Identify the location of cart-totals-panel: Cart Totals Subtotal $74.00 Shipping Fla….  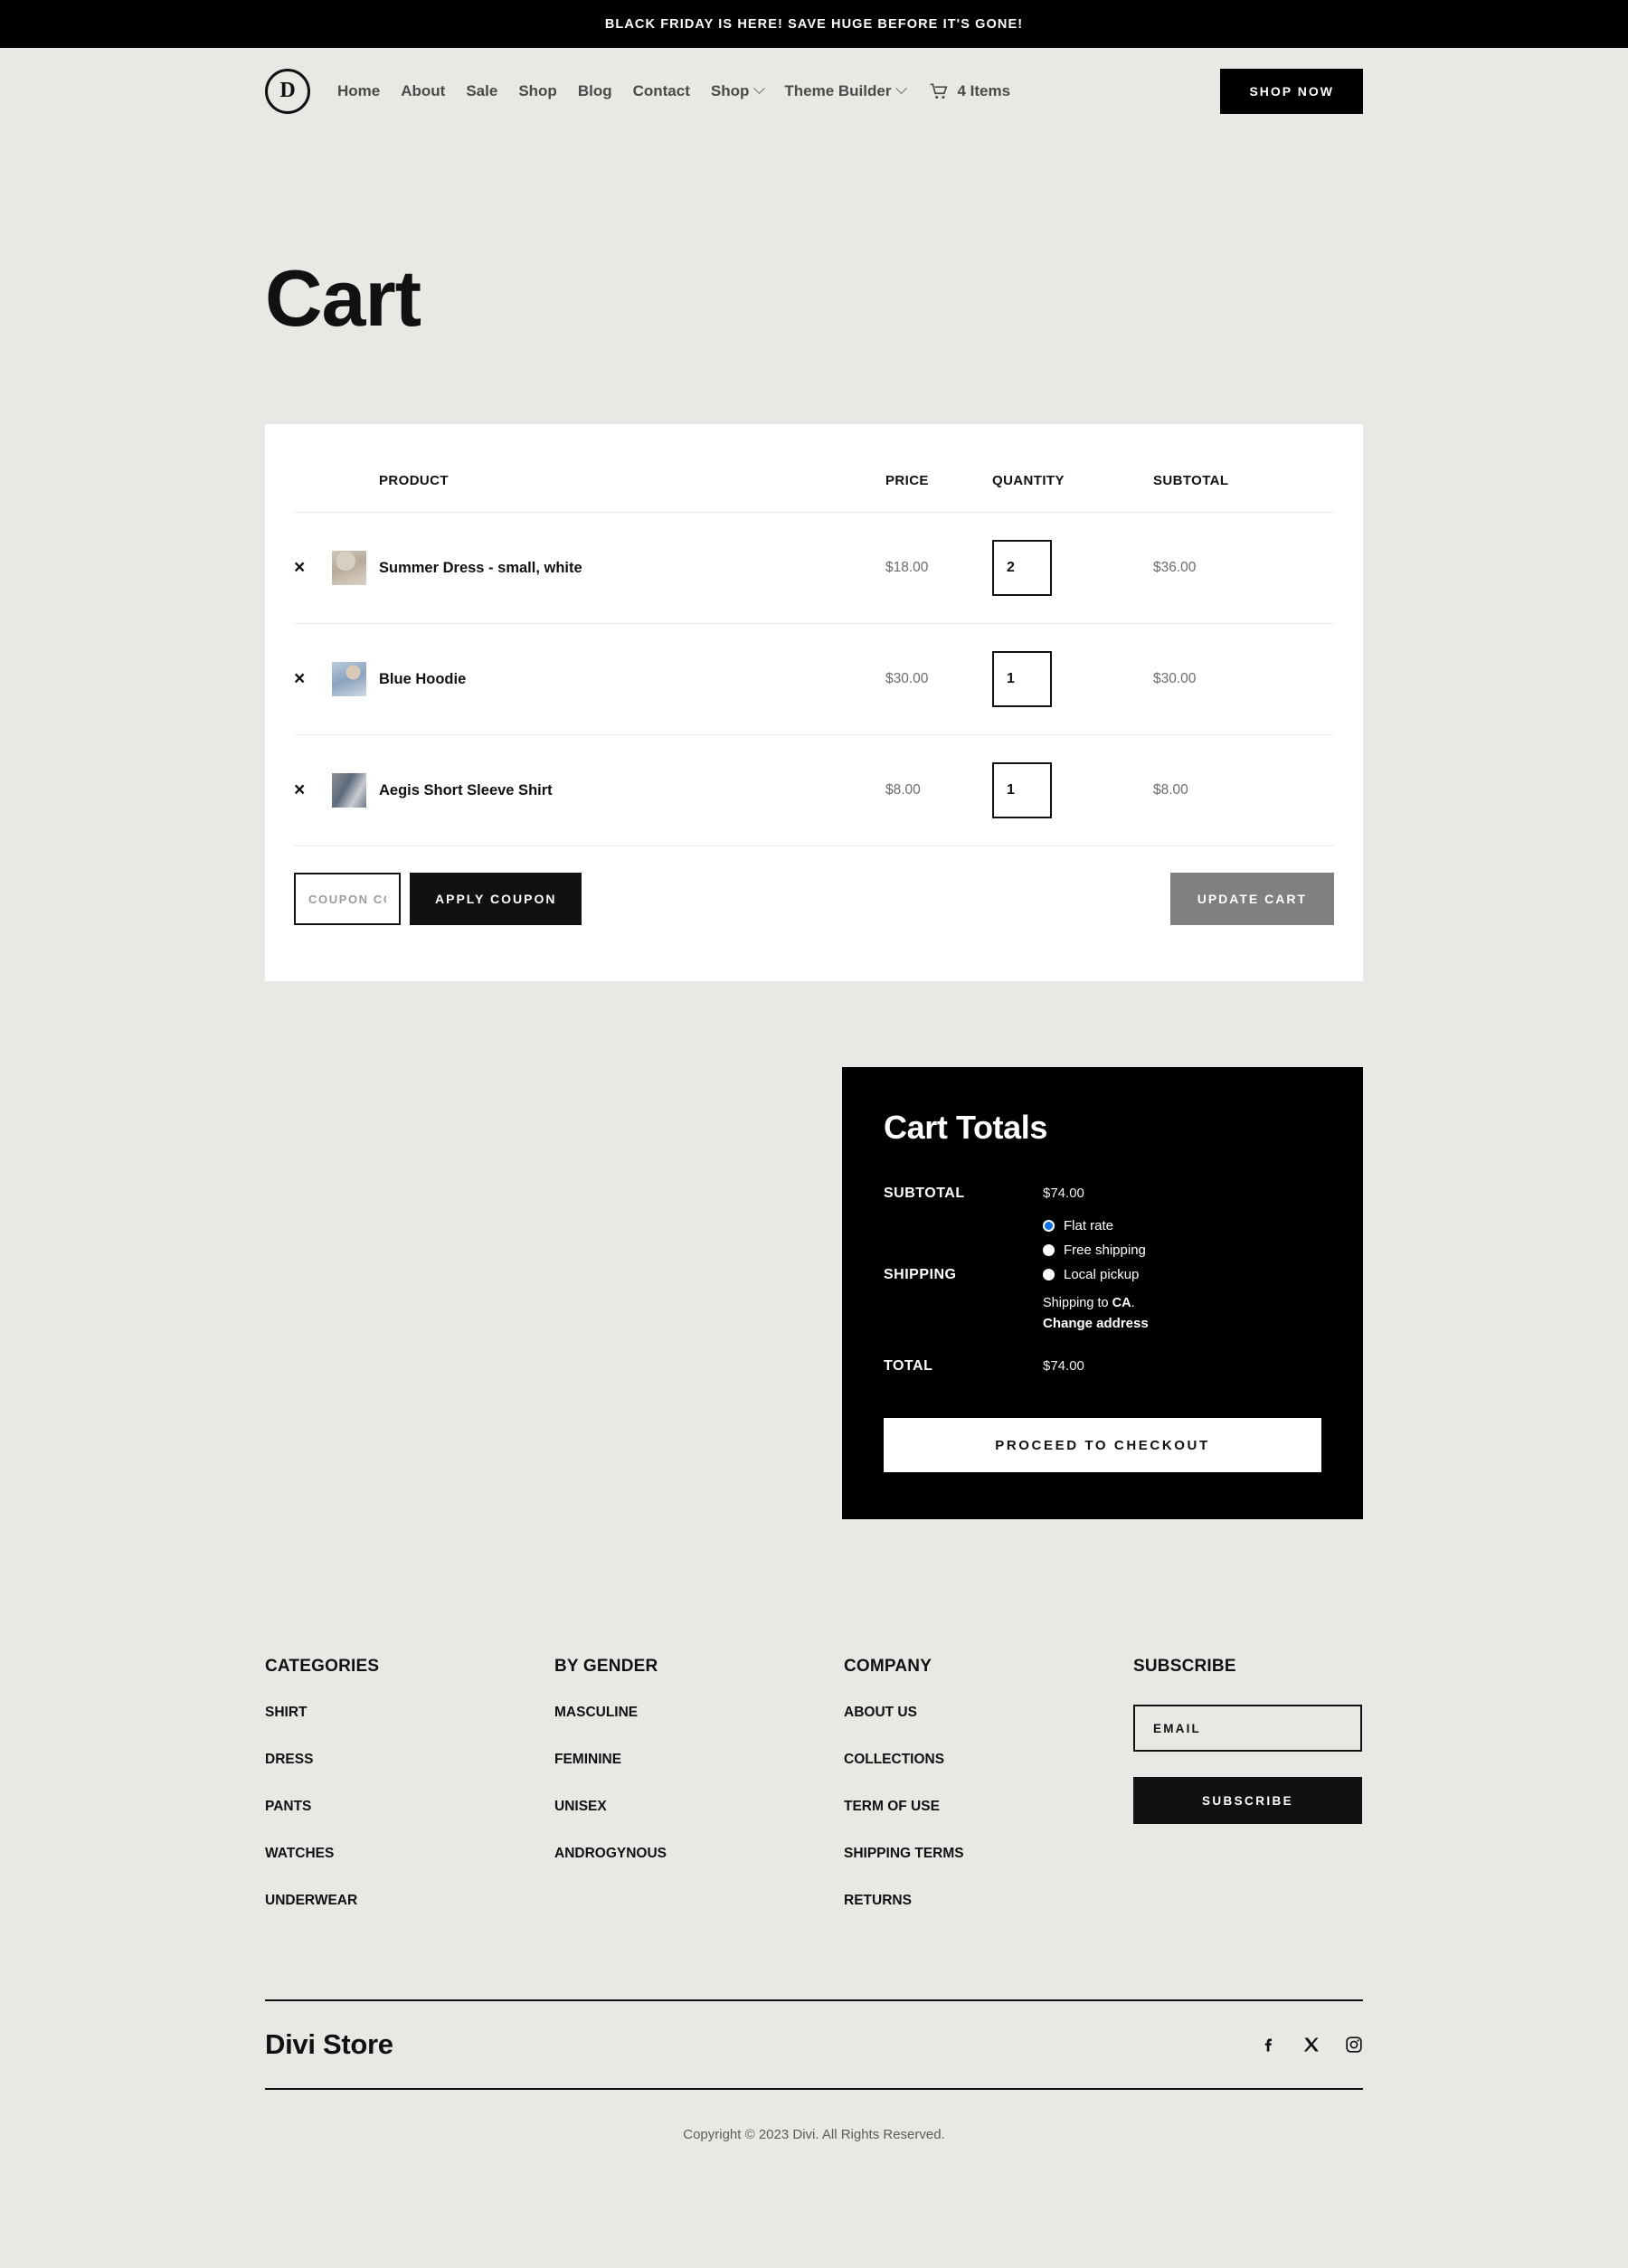
(1102, 1293).